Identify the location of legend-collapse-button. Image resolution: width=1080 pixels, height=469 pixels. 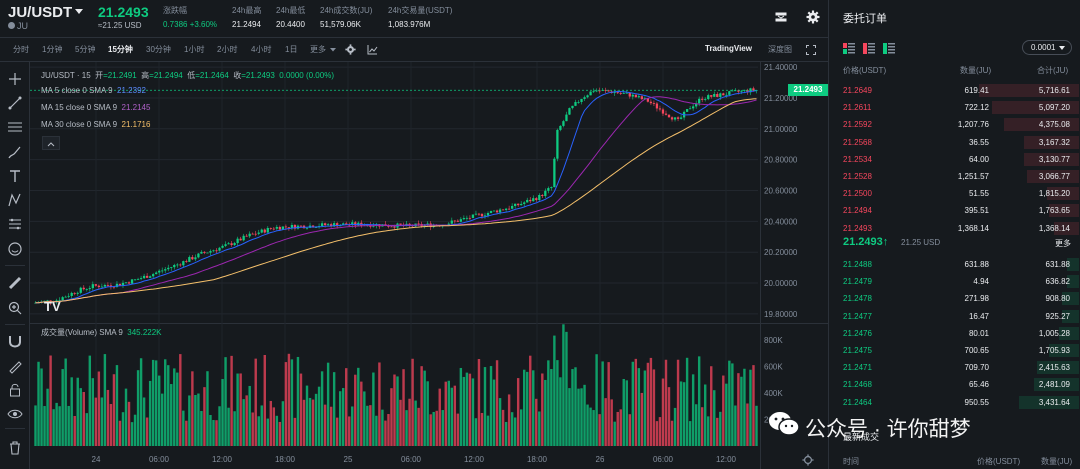
(51, 143).